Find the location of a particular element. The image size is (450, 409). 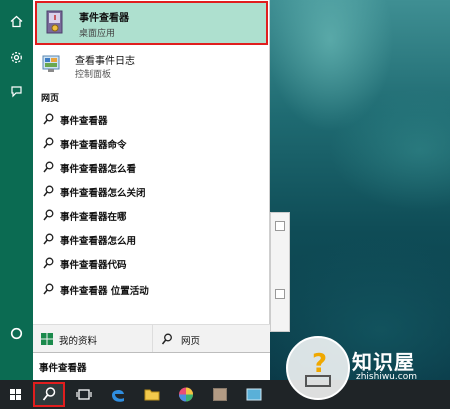

background-window is located at coordinates (280, 272).